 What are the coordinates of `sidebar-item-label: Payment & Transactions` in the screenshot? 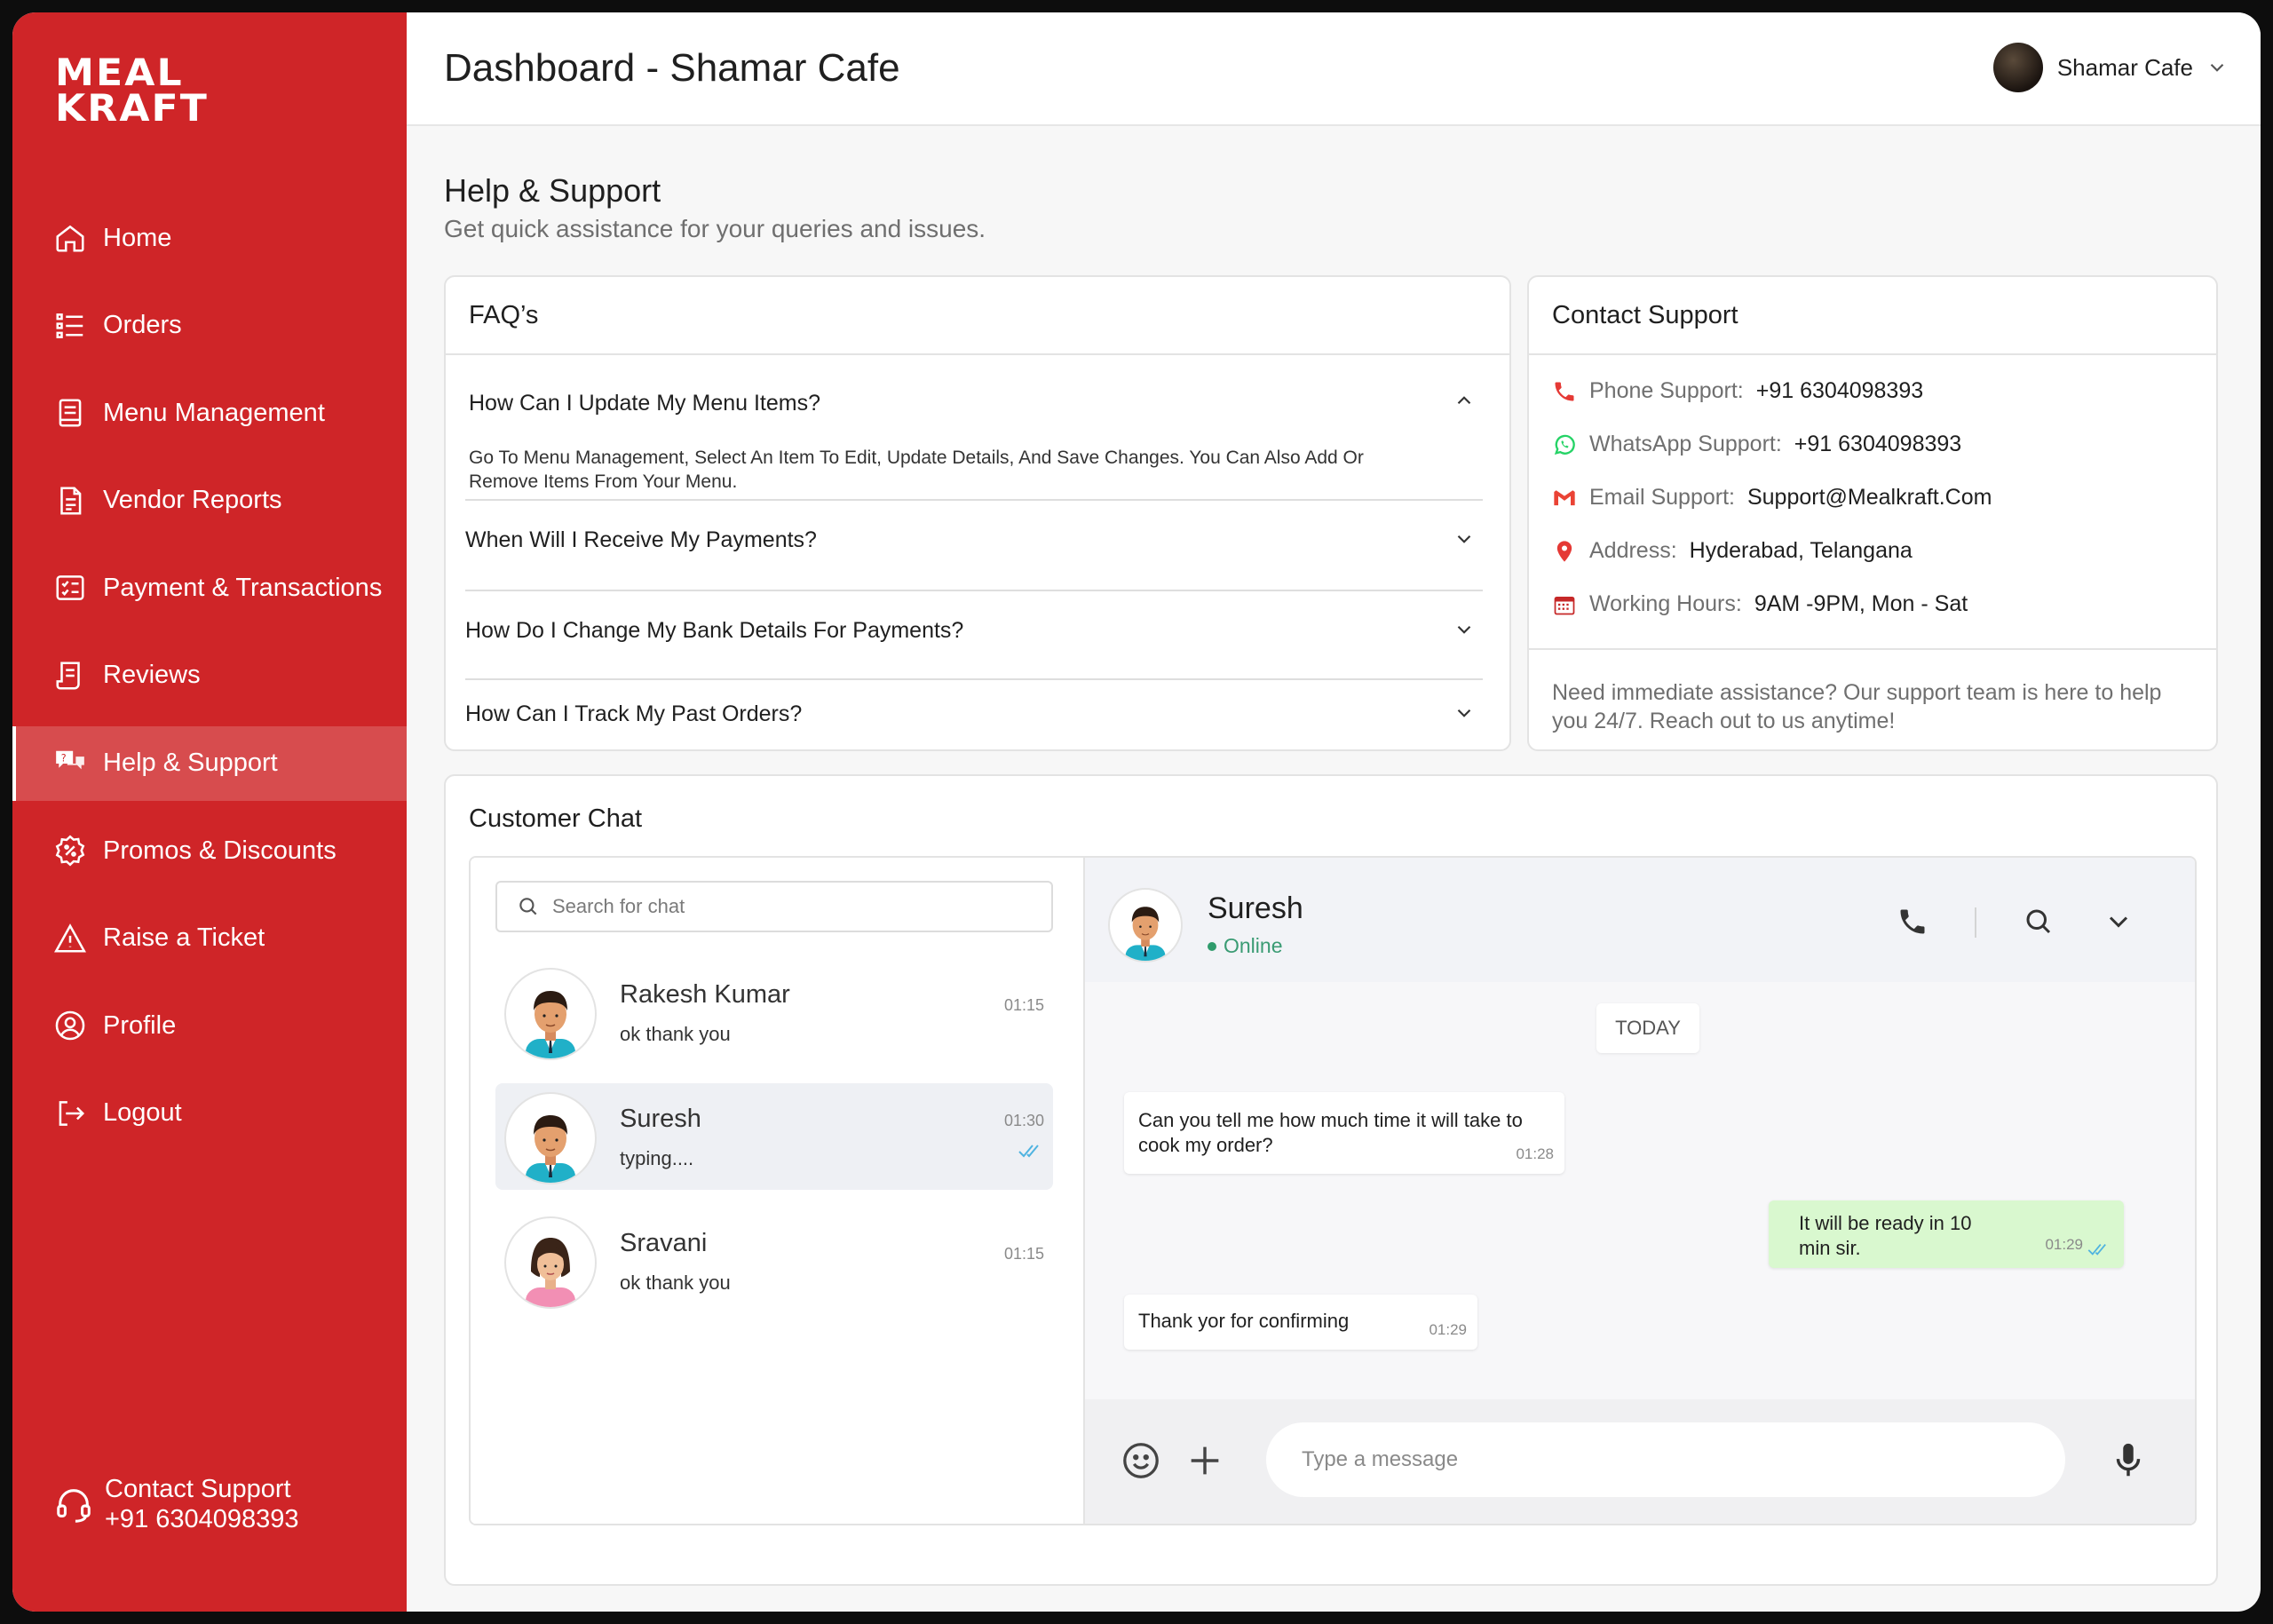 It's located at (243, 587).